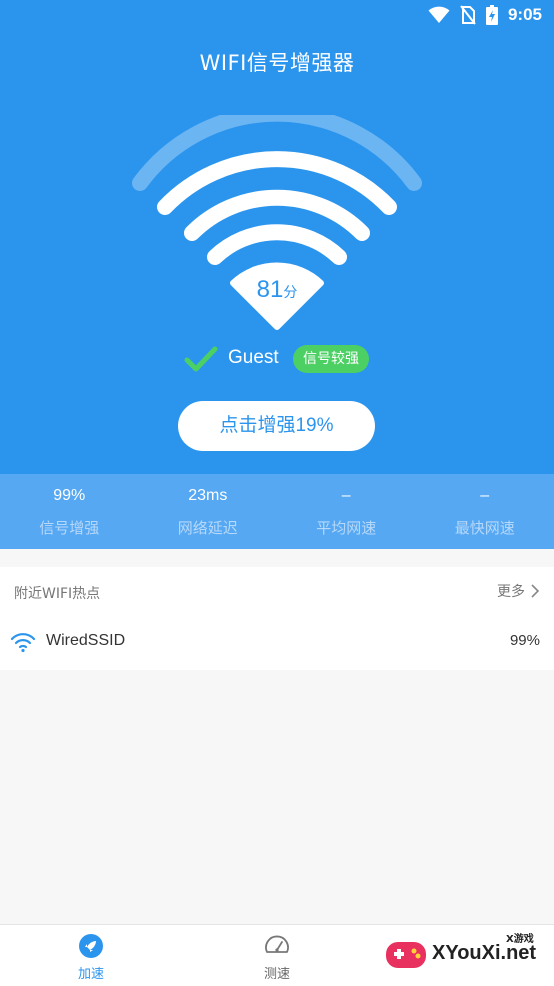 This screenshot has height=986, width=554. I want to click on hotspot-row: WiredSSID 99%, so click(277, 643).